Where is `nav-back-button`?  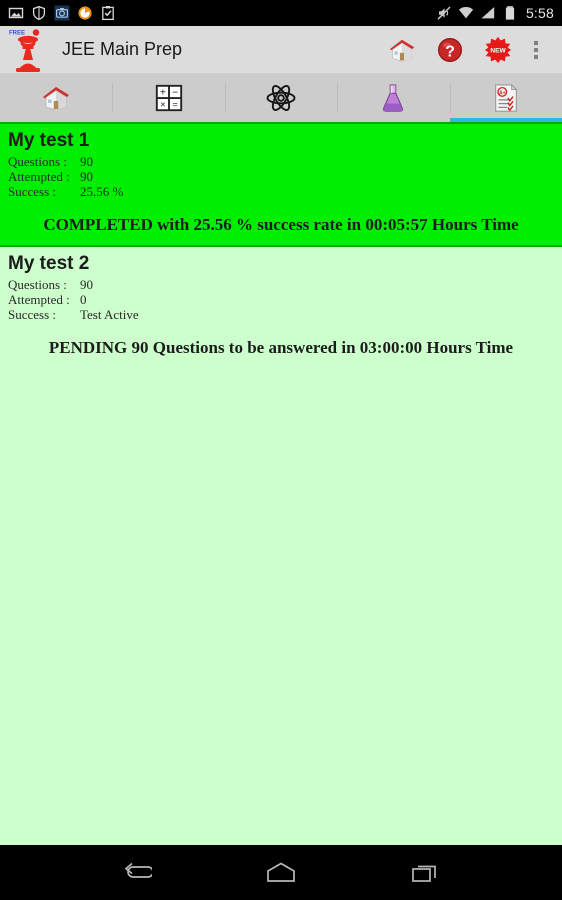 nav-back-button is located at coordinates (137, 873).